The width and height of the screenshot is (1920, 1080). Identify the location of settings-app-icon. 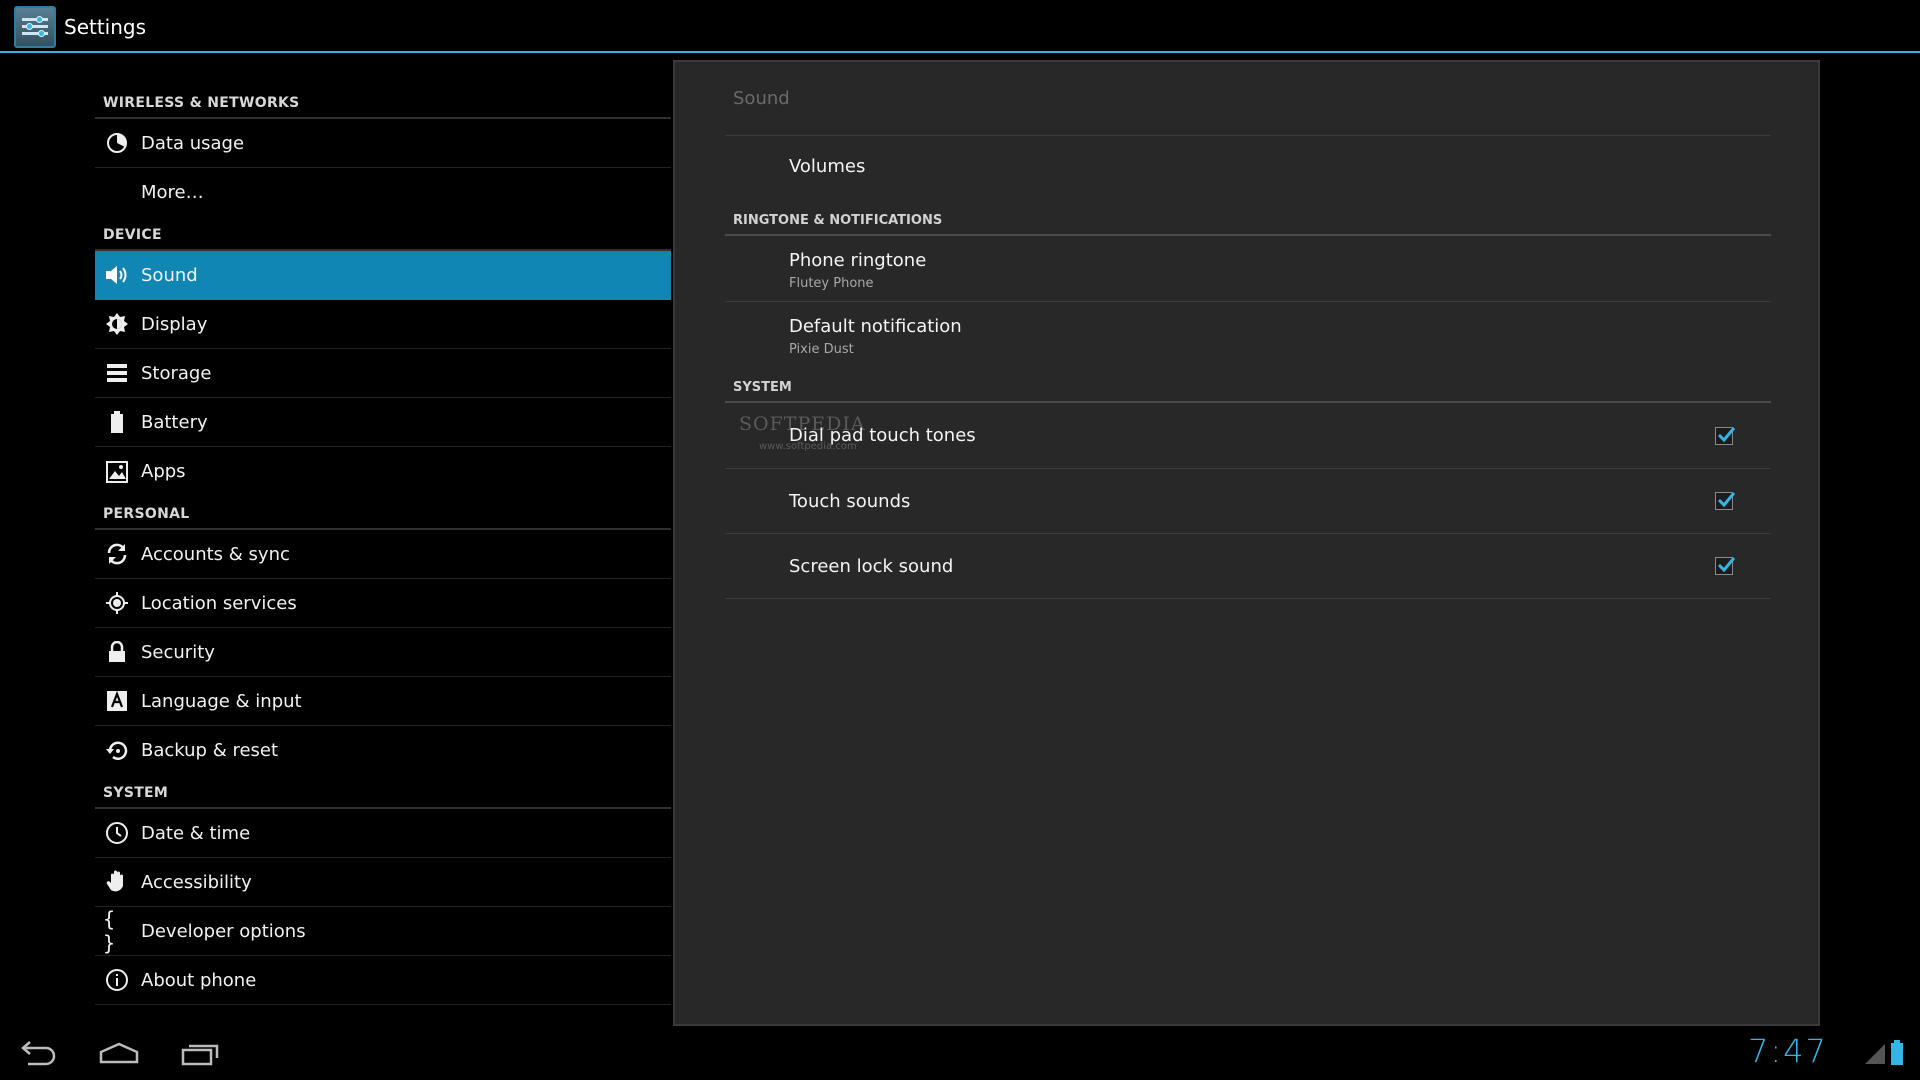
(35, 27).